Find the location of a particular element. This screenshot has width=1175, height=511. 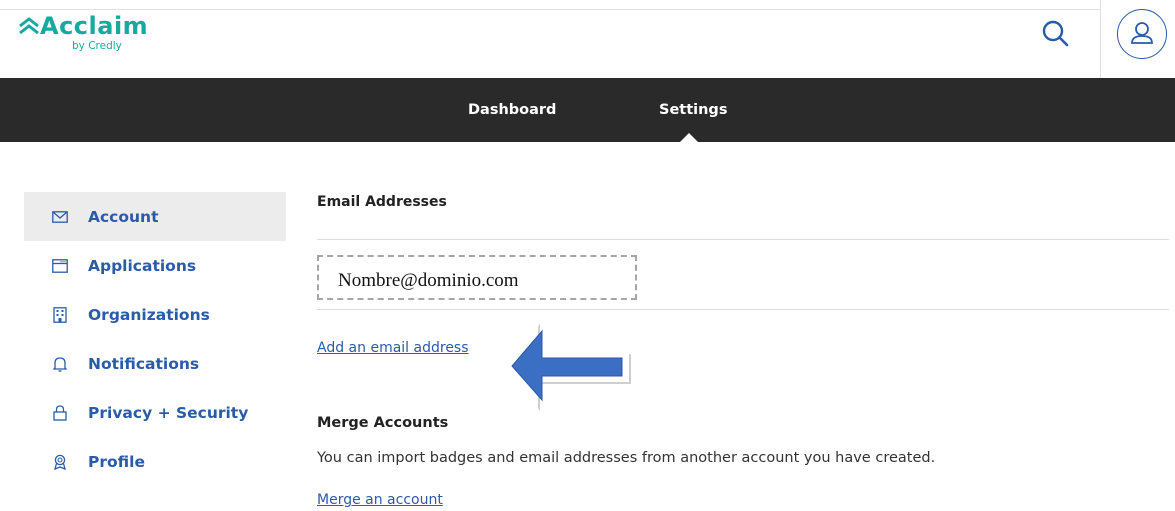

sidebar-item-label: Notifications is located at coordinates (144, 363).